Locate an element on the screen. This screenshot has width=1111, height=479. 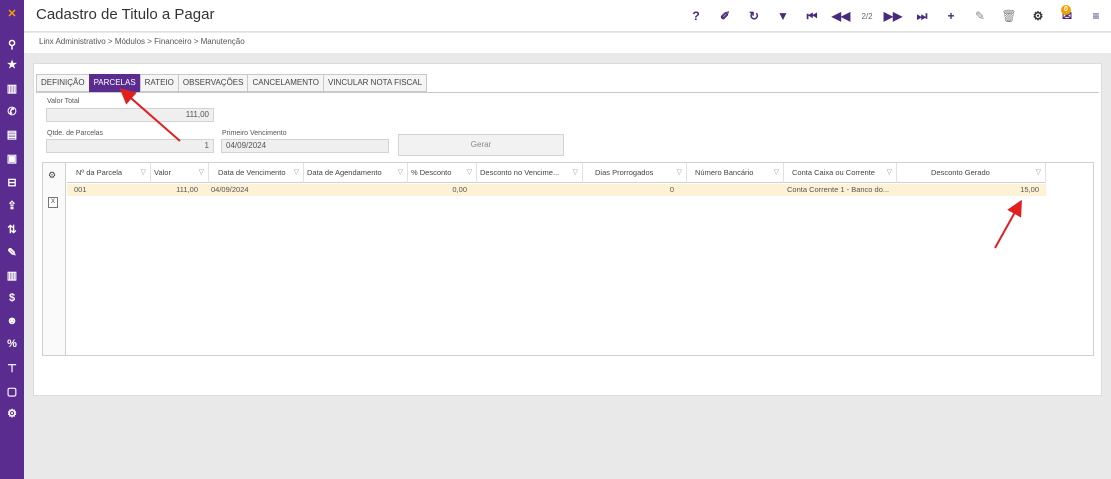
column-header: Data de Agendamento ▽ is located at coordinates (356, 173).